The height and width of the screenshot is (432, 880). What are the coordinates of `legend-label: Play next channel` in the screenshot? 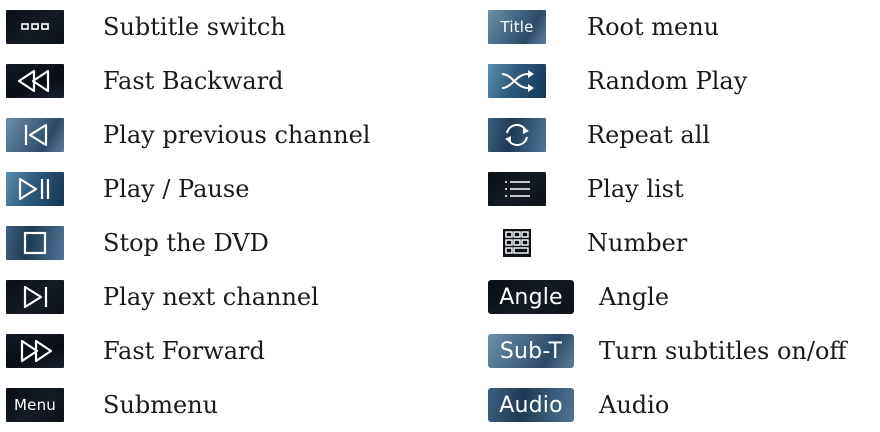 It's located at (211, 297).